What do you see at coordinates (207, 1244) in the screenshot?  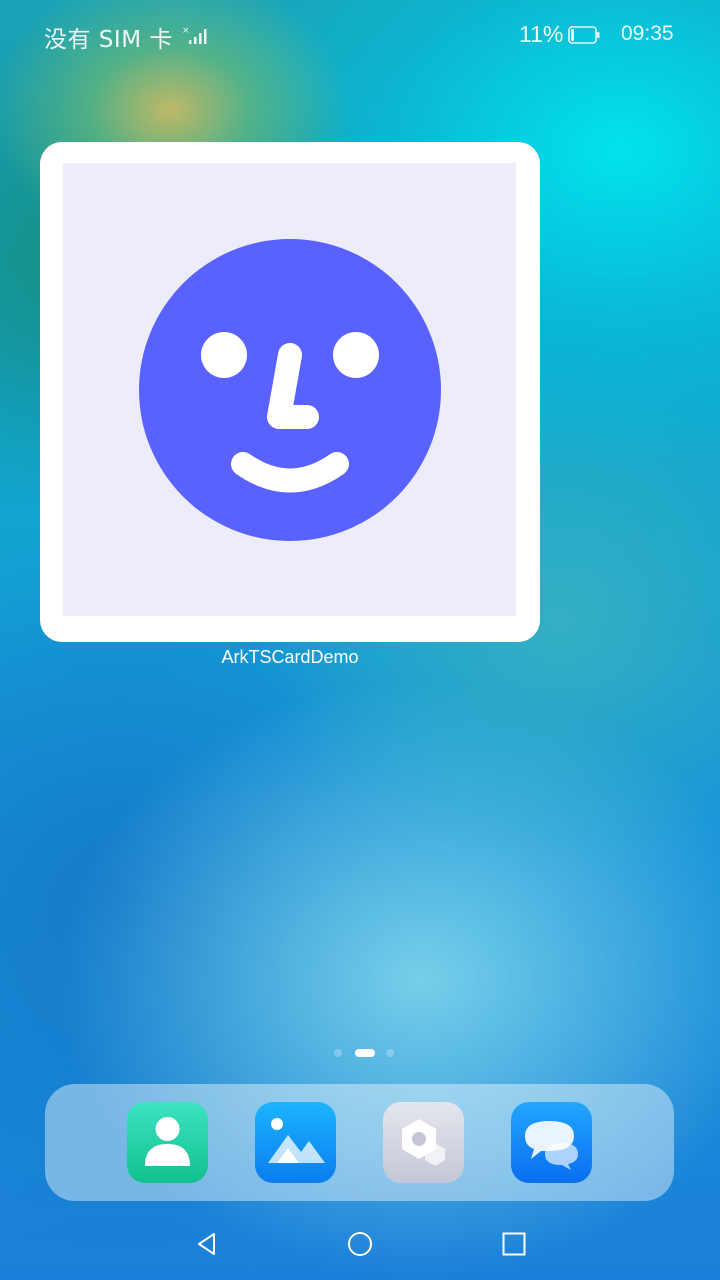 I see `back-icon` at bounding box center [207, 1244].